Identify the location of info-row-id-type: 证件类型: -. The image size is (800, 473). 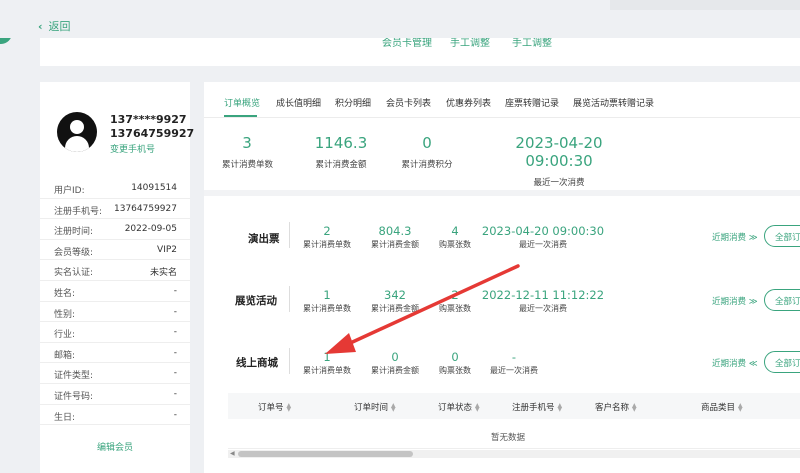
(115, 373).